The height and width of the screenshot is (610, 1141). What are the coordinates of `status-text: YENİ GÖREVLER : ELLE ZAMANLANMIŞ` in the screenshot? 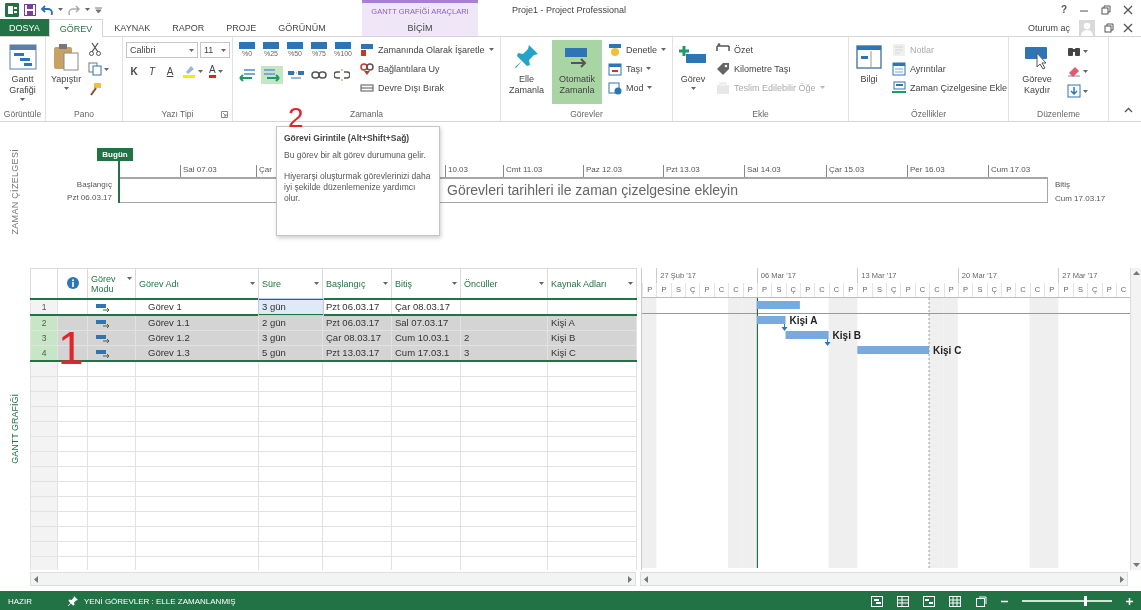 It's located at (160, 601).